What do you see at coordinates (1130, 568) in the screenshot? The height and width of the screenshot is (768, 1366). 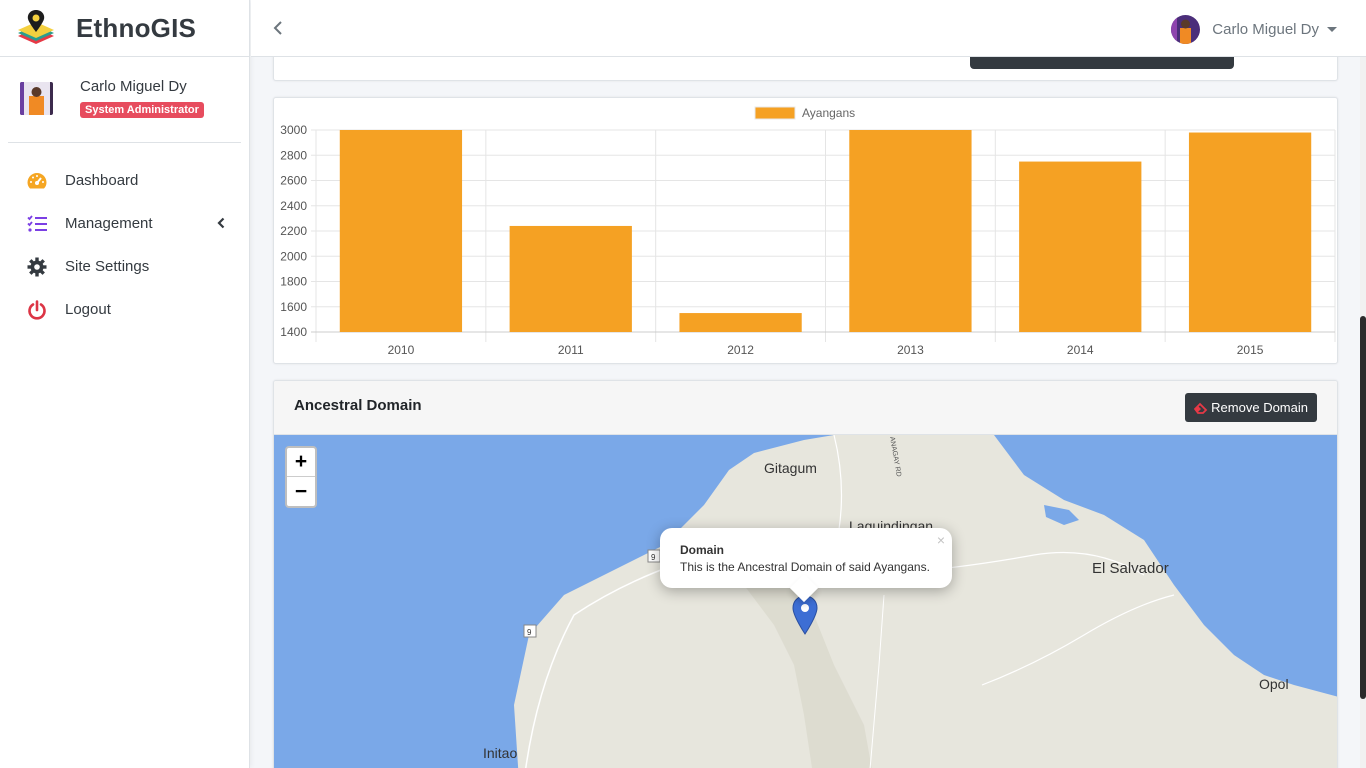 I see `map-place-label: El Salvador` at bounding box center [1130, 568].